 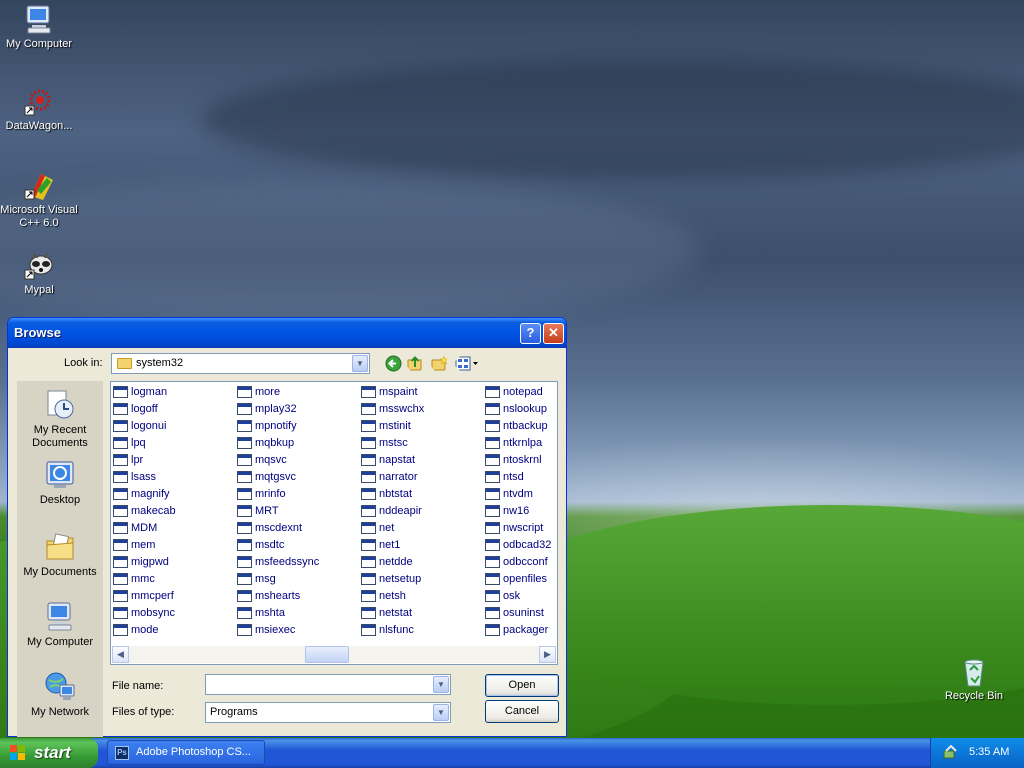 I want to click on place-my-computer: My Computer, so click(x=60, y=625).